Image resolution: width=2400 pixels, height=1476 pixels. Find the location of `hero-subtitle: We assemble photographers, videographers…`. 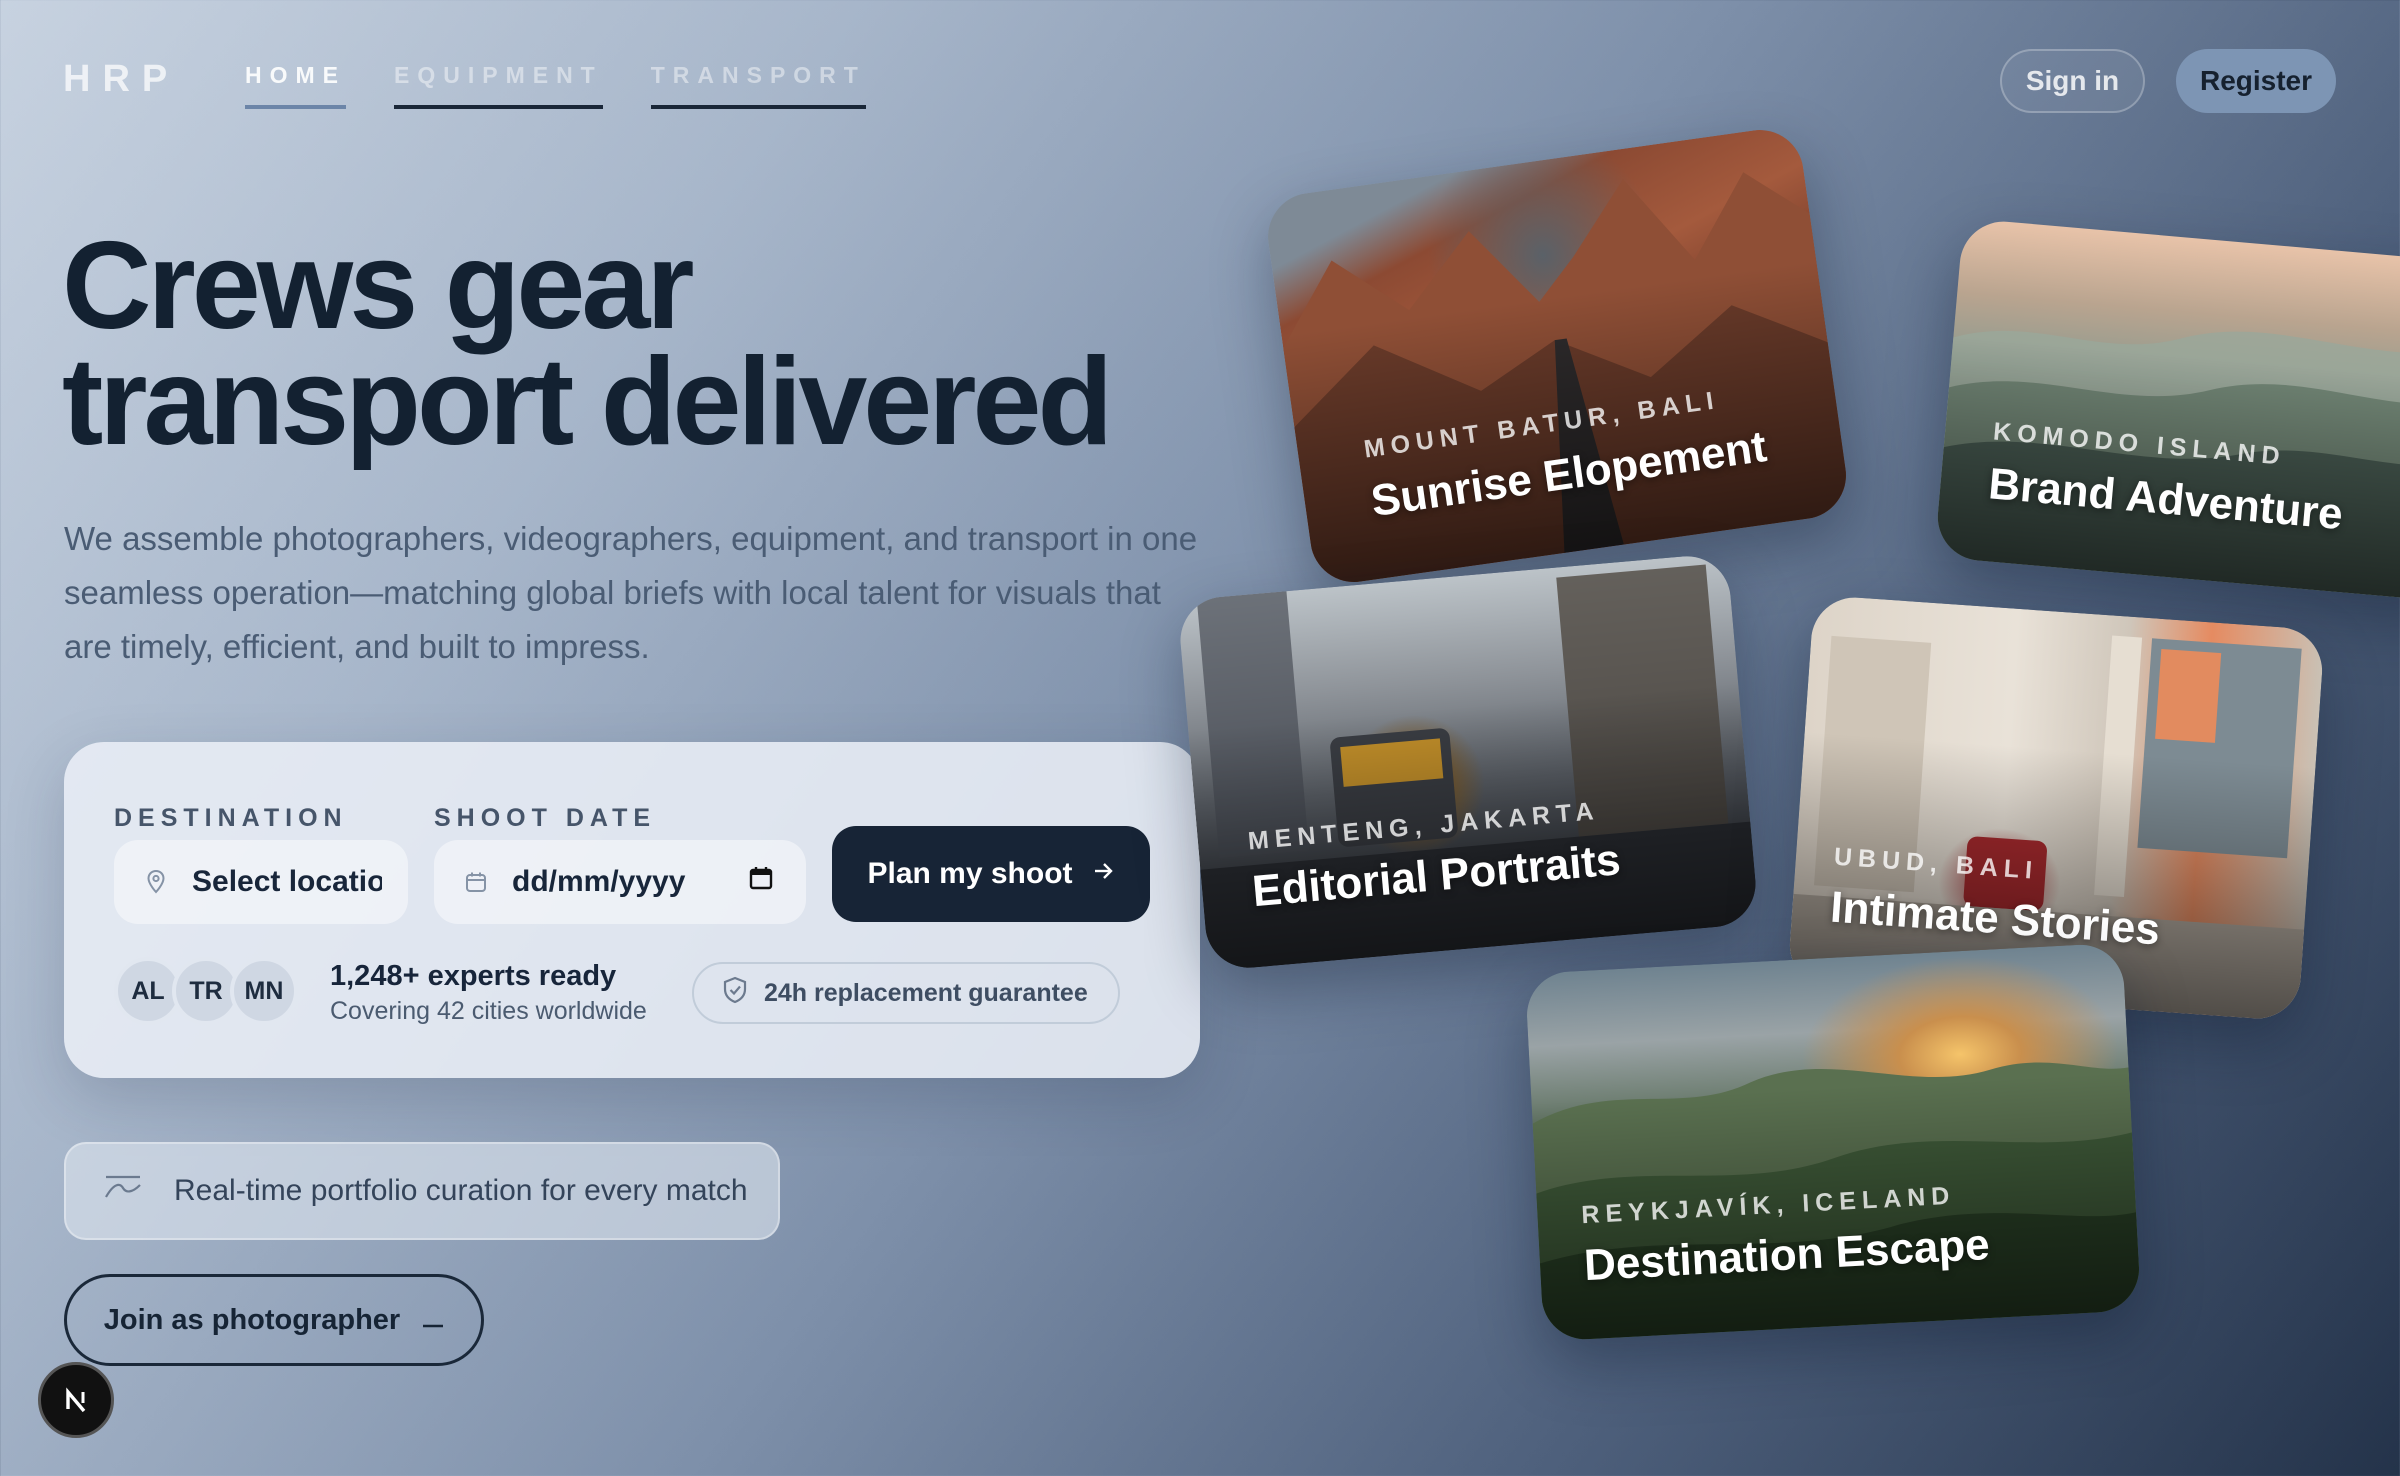

hero-subtitle: We assemble photographers, videographers… is located at coordinates (631, 592).